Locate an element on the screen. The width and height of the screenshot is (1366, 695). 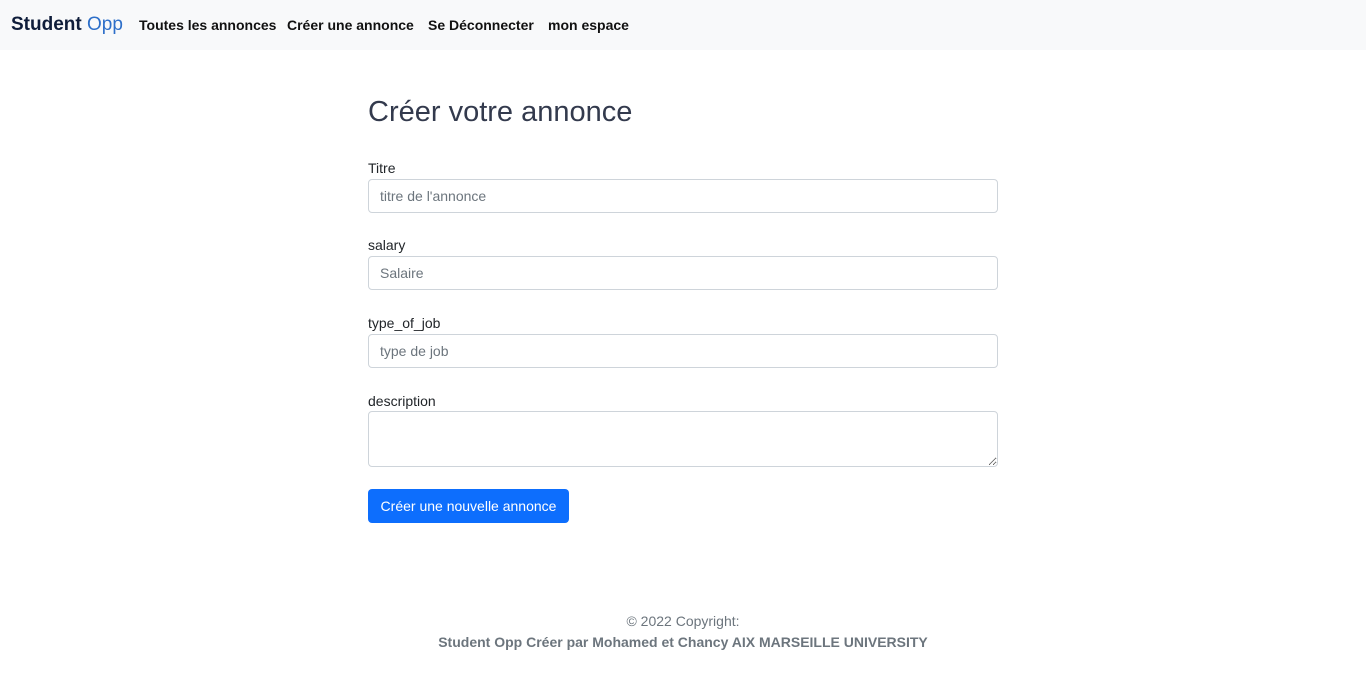
footer-copyright: © 2022 Copyright: is located at coordinates (683, 621).